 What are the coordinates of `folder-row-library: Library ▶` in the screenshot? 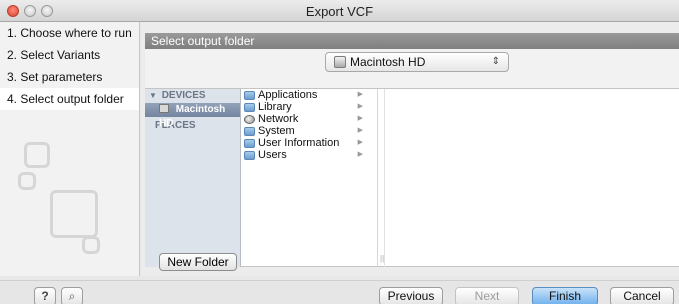 It's located at (309, 107).